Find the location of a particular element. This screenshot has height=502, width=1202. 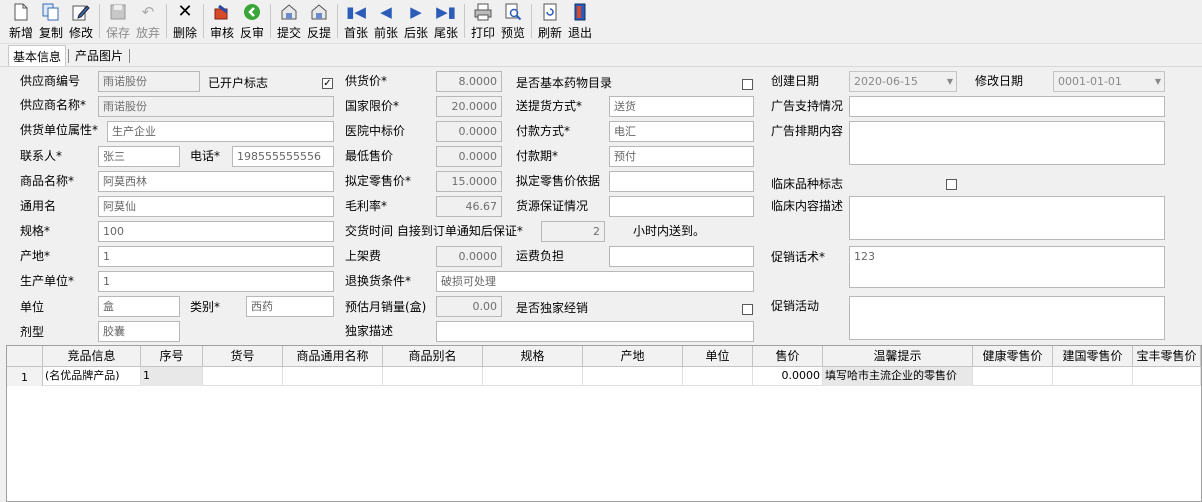

basic-drug-checkbox is located at coordinates (747, 84).